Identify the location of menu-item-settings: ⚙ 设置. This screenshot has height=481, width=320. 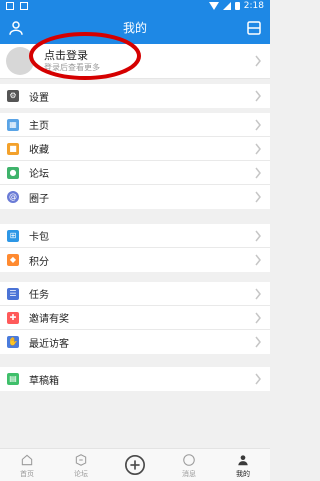
(135, 96).